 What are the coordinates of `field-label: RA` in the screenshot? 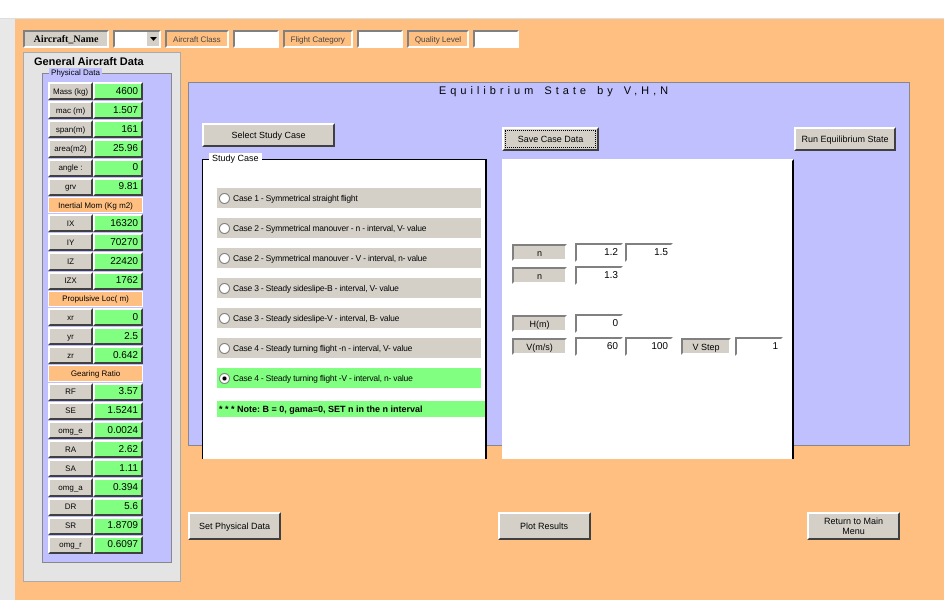 It's located at (70, 449).